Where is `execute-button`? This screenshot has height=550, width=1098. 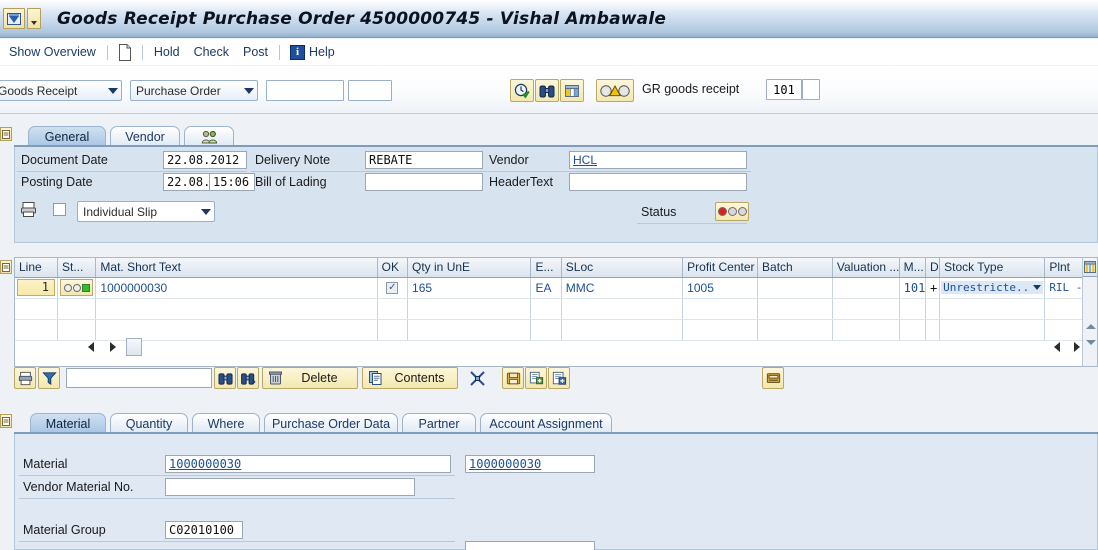 execute-button is located at coordinates (522, 90).